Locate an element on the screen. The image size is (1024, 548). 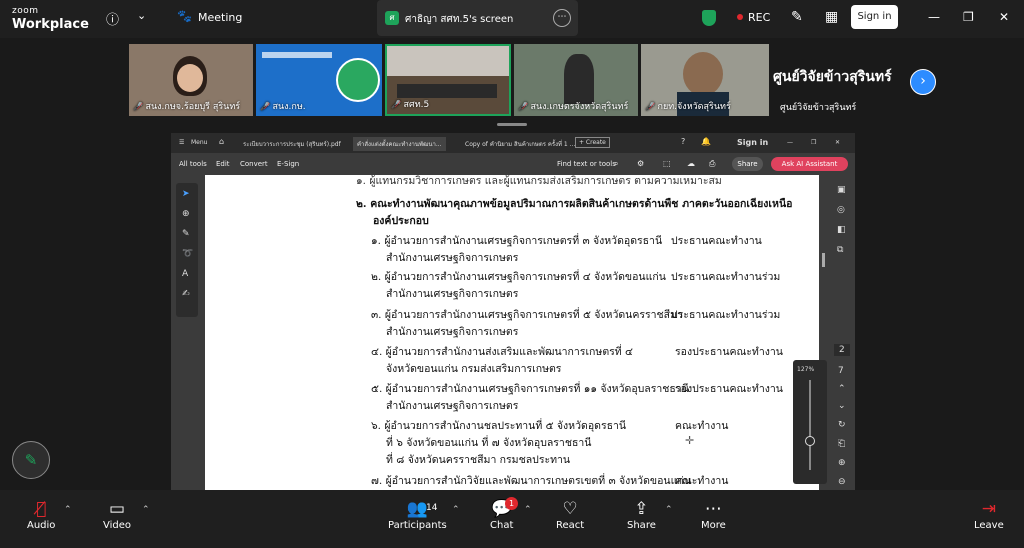
participant-name: สนง.เกษตรจังหวัดสุรินทร์ is located at coordinates (573, 106).